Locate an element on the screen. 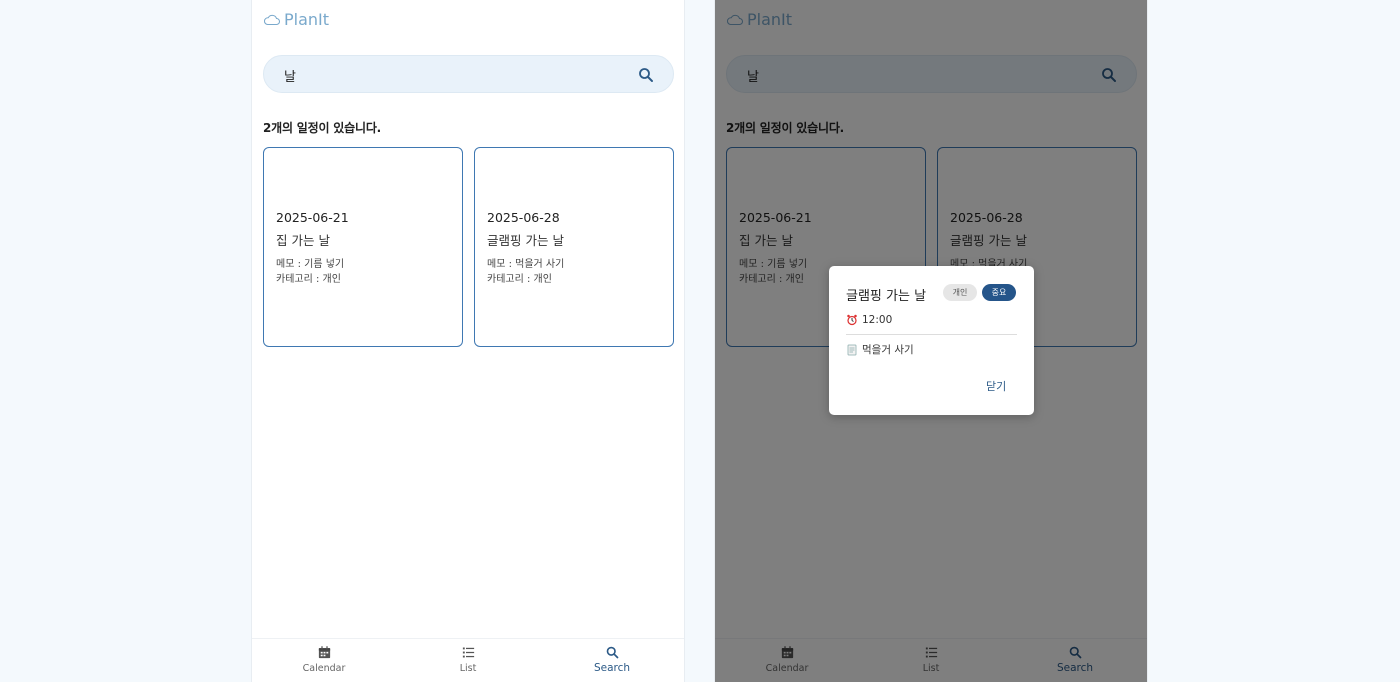  memo-icon is located at coordinates (852, 349).